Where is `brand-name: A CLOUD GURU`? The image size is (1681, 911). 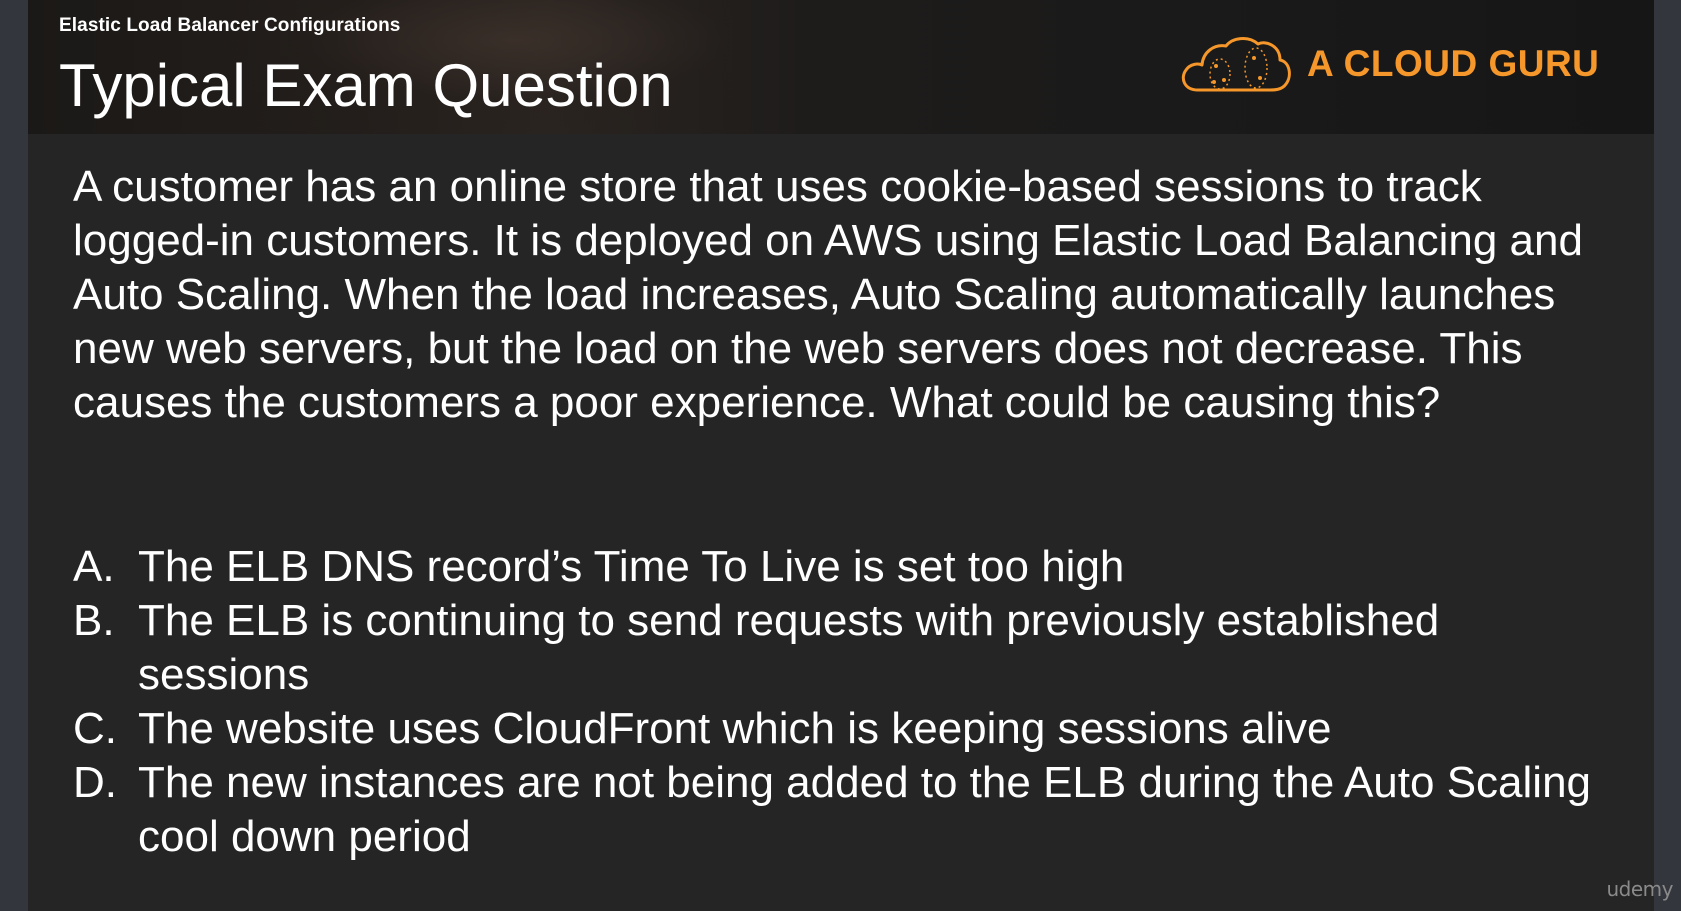
brand-name: A CLOUD GURU is located at coordinates (1453, 63).